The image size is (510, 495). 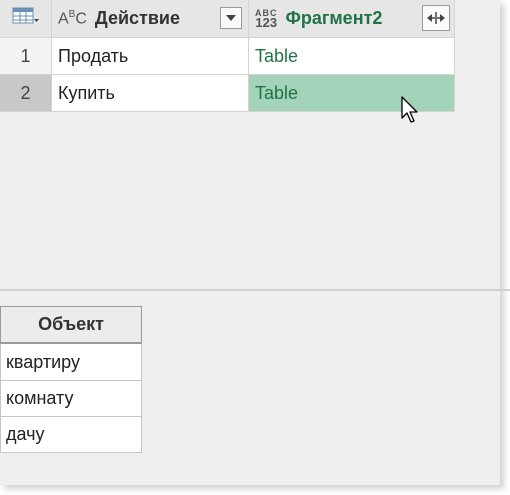 What do you see at coordinates (71, 362) in the screenshot?
I see `preview-row: квартиру` at bounding box center [71, 362].